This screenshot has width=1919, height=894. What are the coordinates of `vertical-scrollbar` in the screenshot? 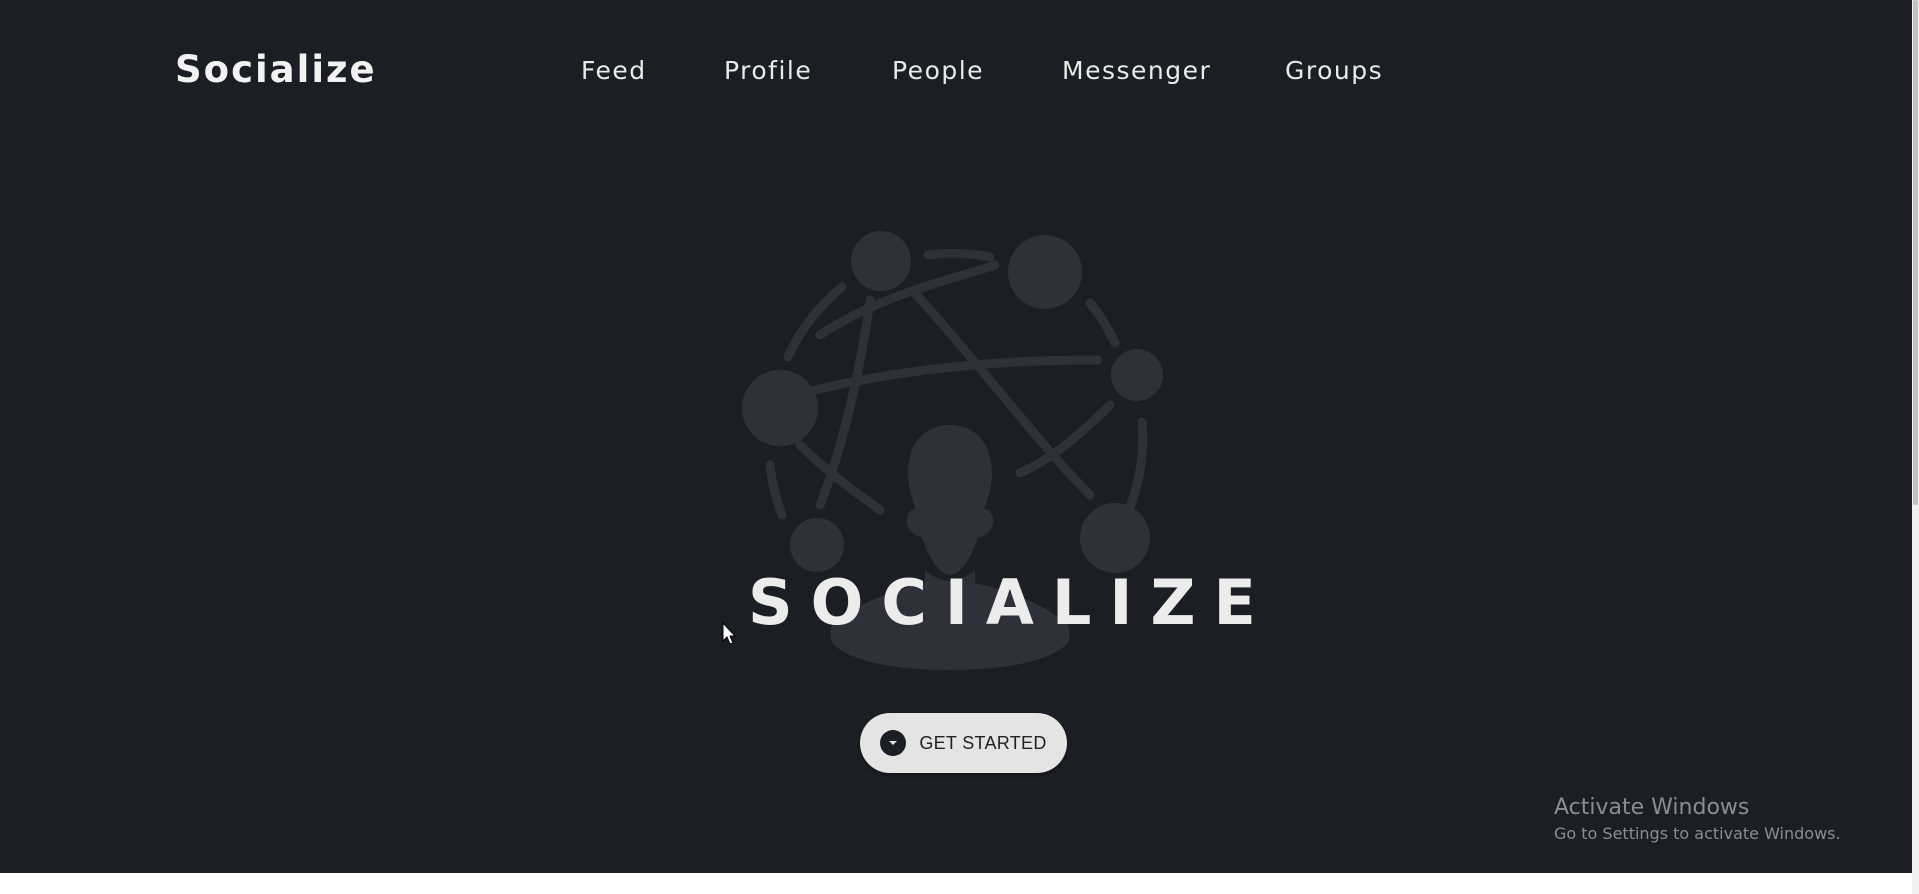 It's located at (1915, 447).